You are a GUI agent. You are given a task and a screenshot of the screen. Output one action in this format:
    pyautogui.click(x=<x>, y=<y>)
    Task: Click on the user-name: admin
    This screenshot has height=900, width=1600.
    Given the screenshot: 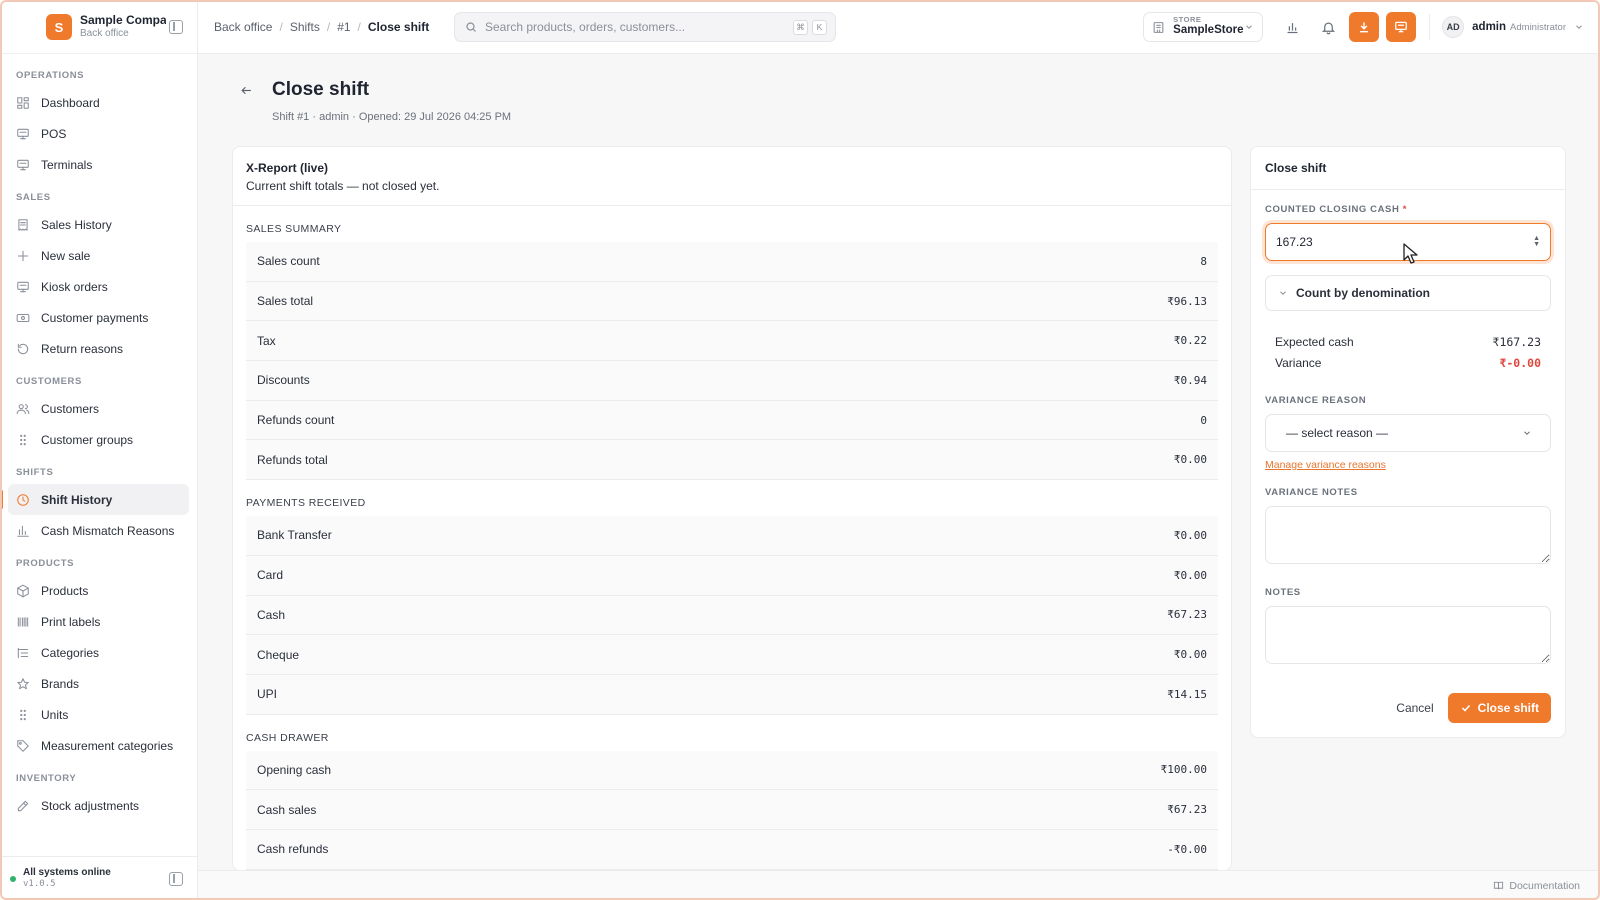 What is the action you would take?
    pyautogui.click(x=1489, y=27)
    